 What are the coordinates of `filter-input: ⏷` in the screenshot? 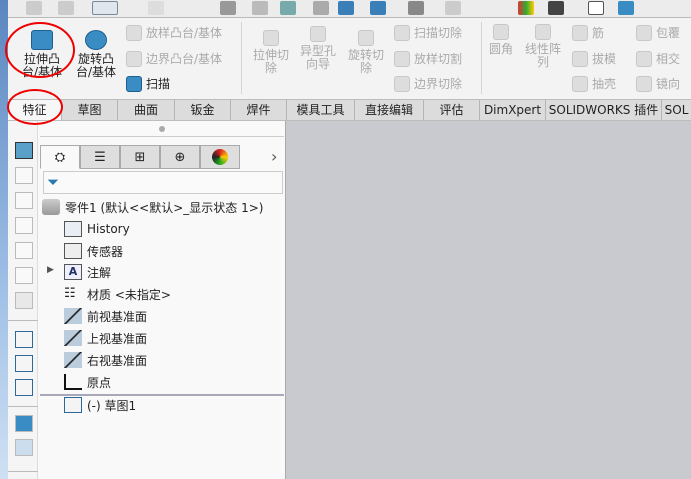 It's located at (163, 182).